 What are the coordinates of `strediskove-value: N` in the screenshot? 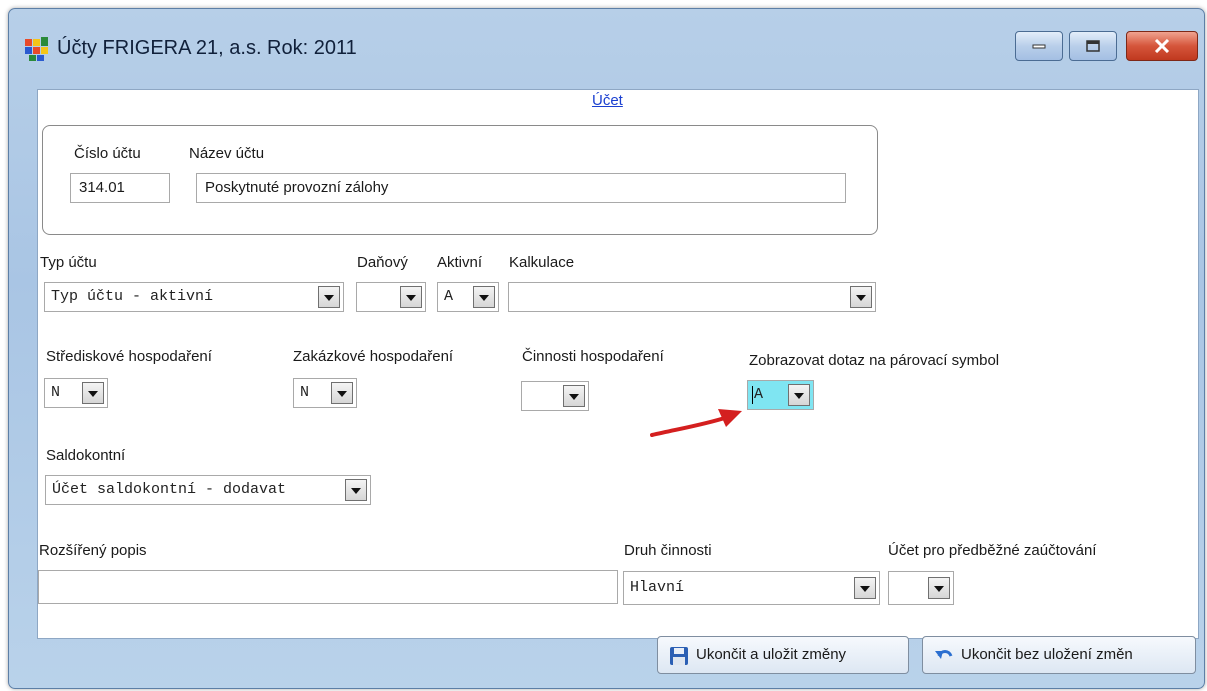 It's located at (56, 392).